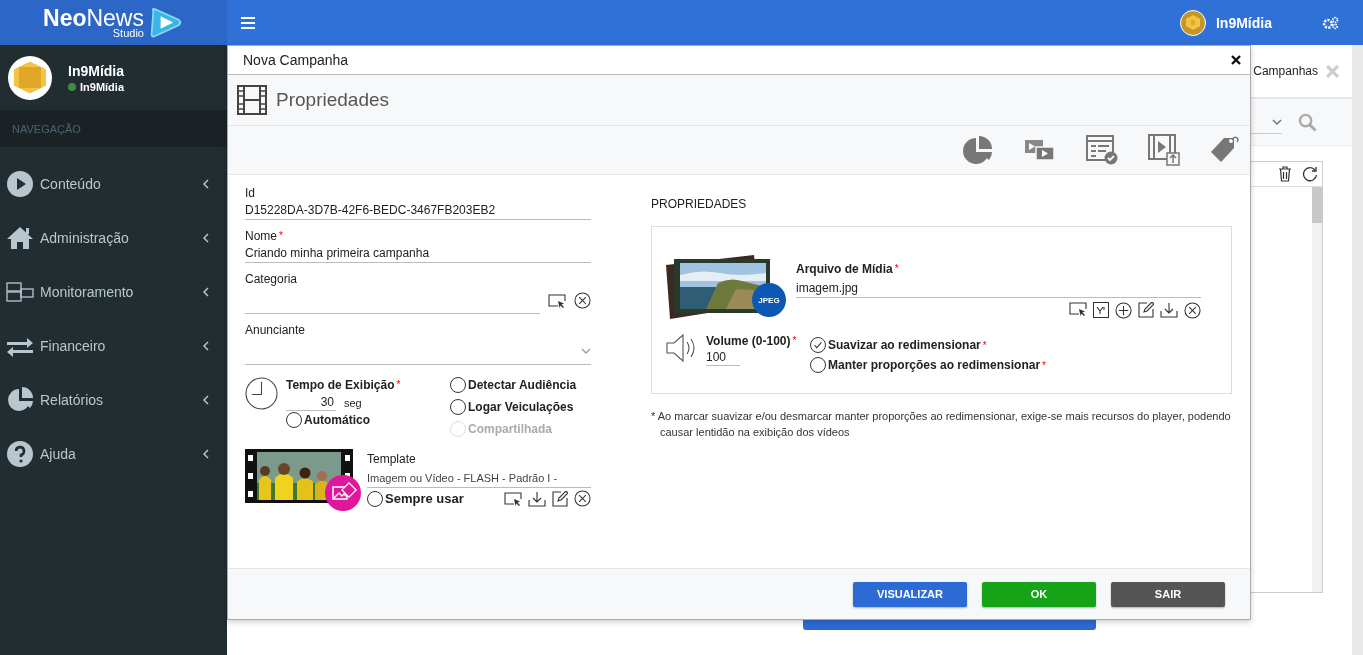 This screenshot has width=1363, height=655. What do you see at coordinates (1040, 150) in the screenshot?
I see `video-files-icon` at bounding box center [1040, 150].